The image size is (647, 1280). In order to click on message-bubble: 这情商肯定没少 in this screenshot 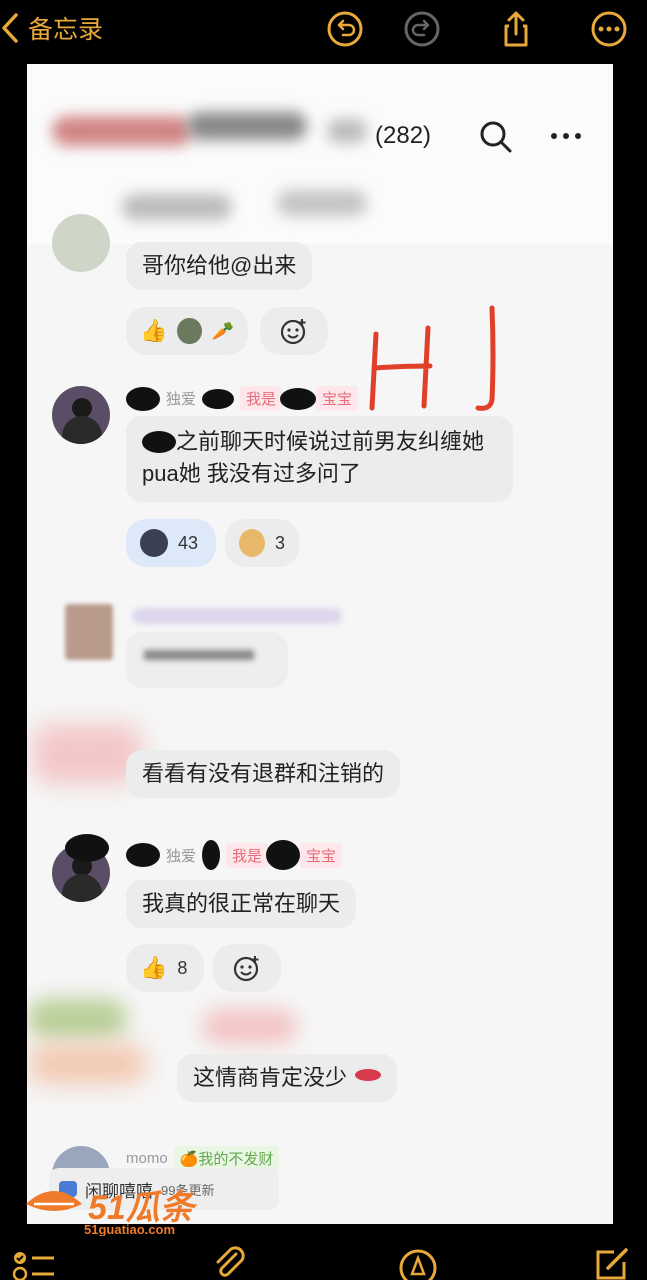, I will do `click(287, 1078)`.